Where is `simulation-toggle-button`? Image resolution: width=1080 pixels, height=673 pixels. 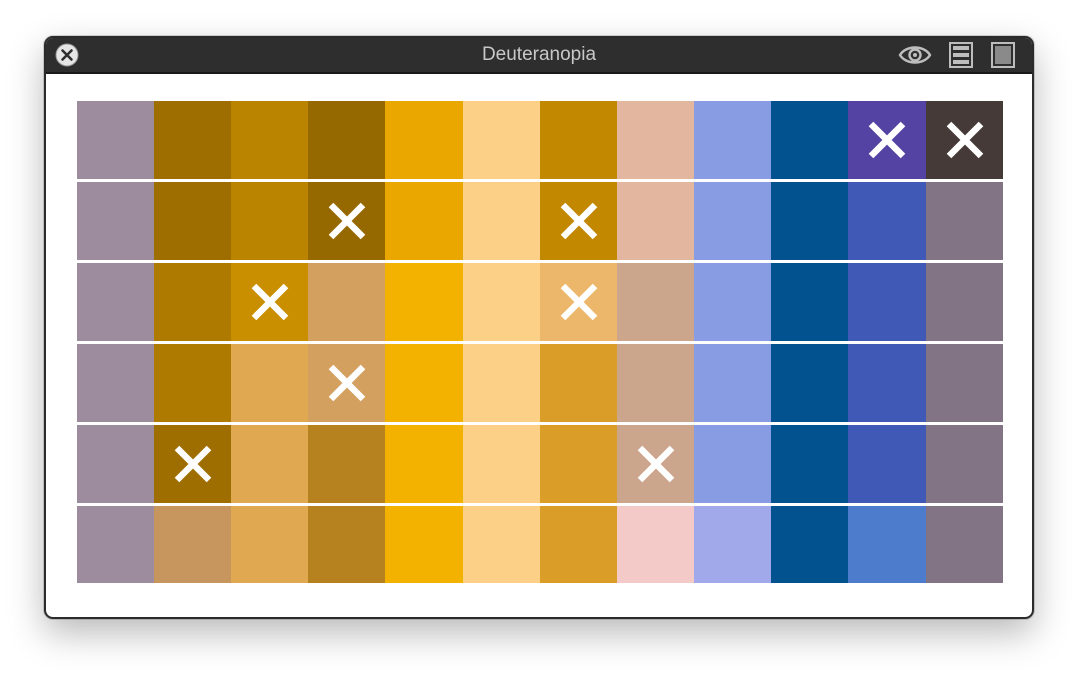 simulation-toggle-button is located at coordinates (915, 55).